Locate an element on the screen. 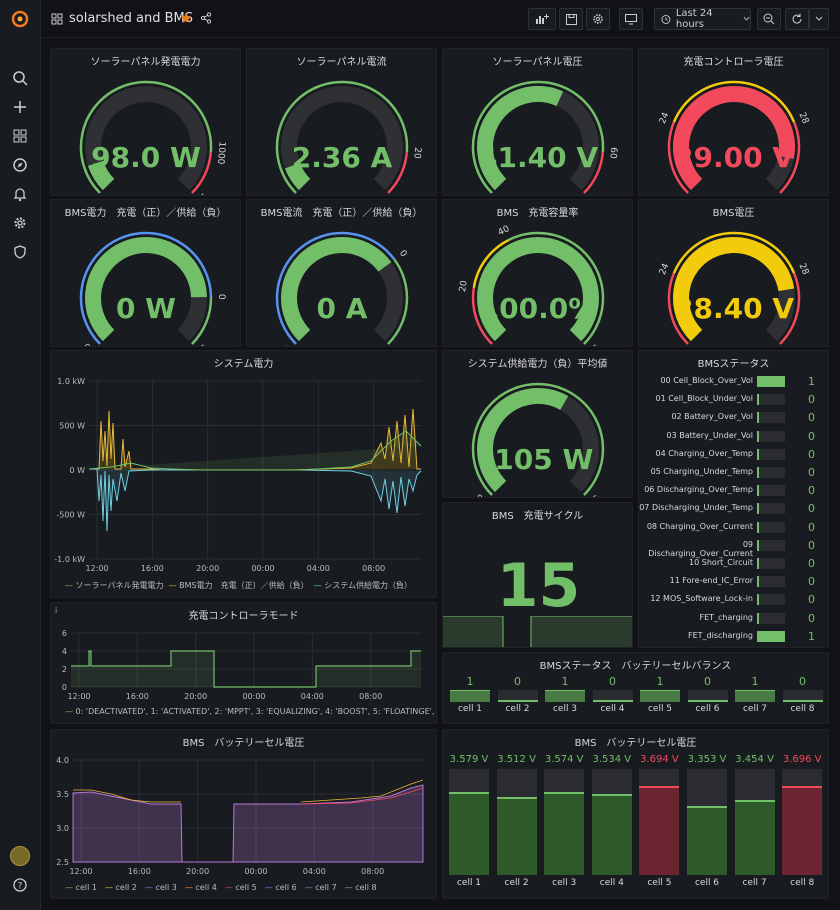 This screenshot has height=910, width=840. cell-voltage-value: 3.353 V is located at coordinates (707, 759).